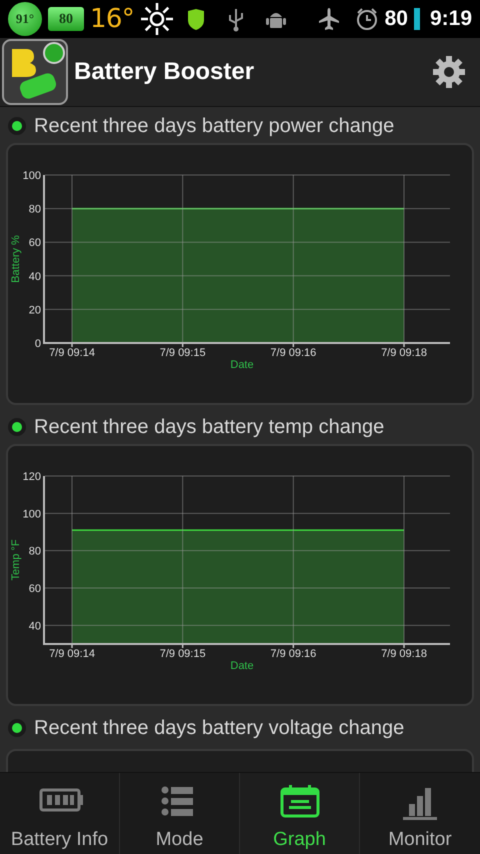 This screenshot has height=854, width=480. I want to click on y-tick-label: 0, so click(37, 344).